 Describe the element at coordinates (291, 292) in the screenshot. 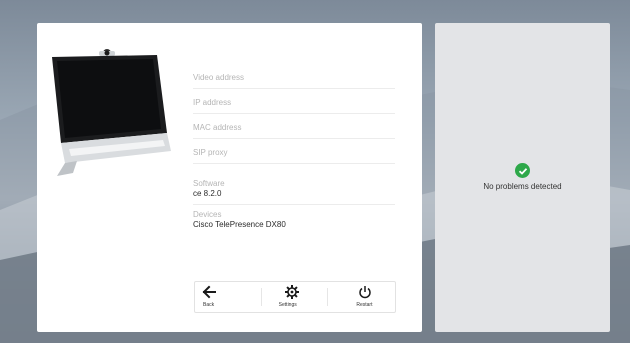

I see `gear-icon` at that location.